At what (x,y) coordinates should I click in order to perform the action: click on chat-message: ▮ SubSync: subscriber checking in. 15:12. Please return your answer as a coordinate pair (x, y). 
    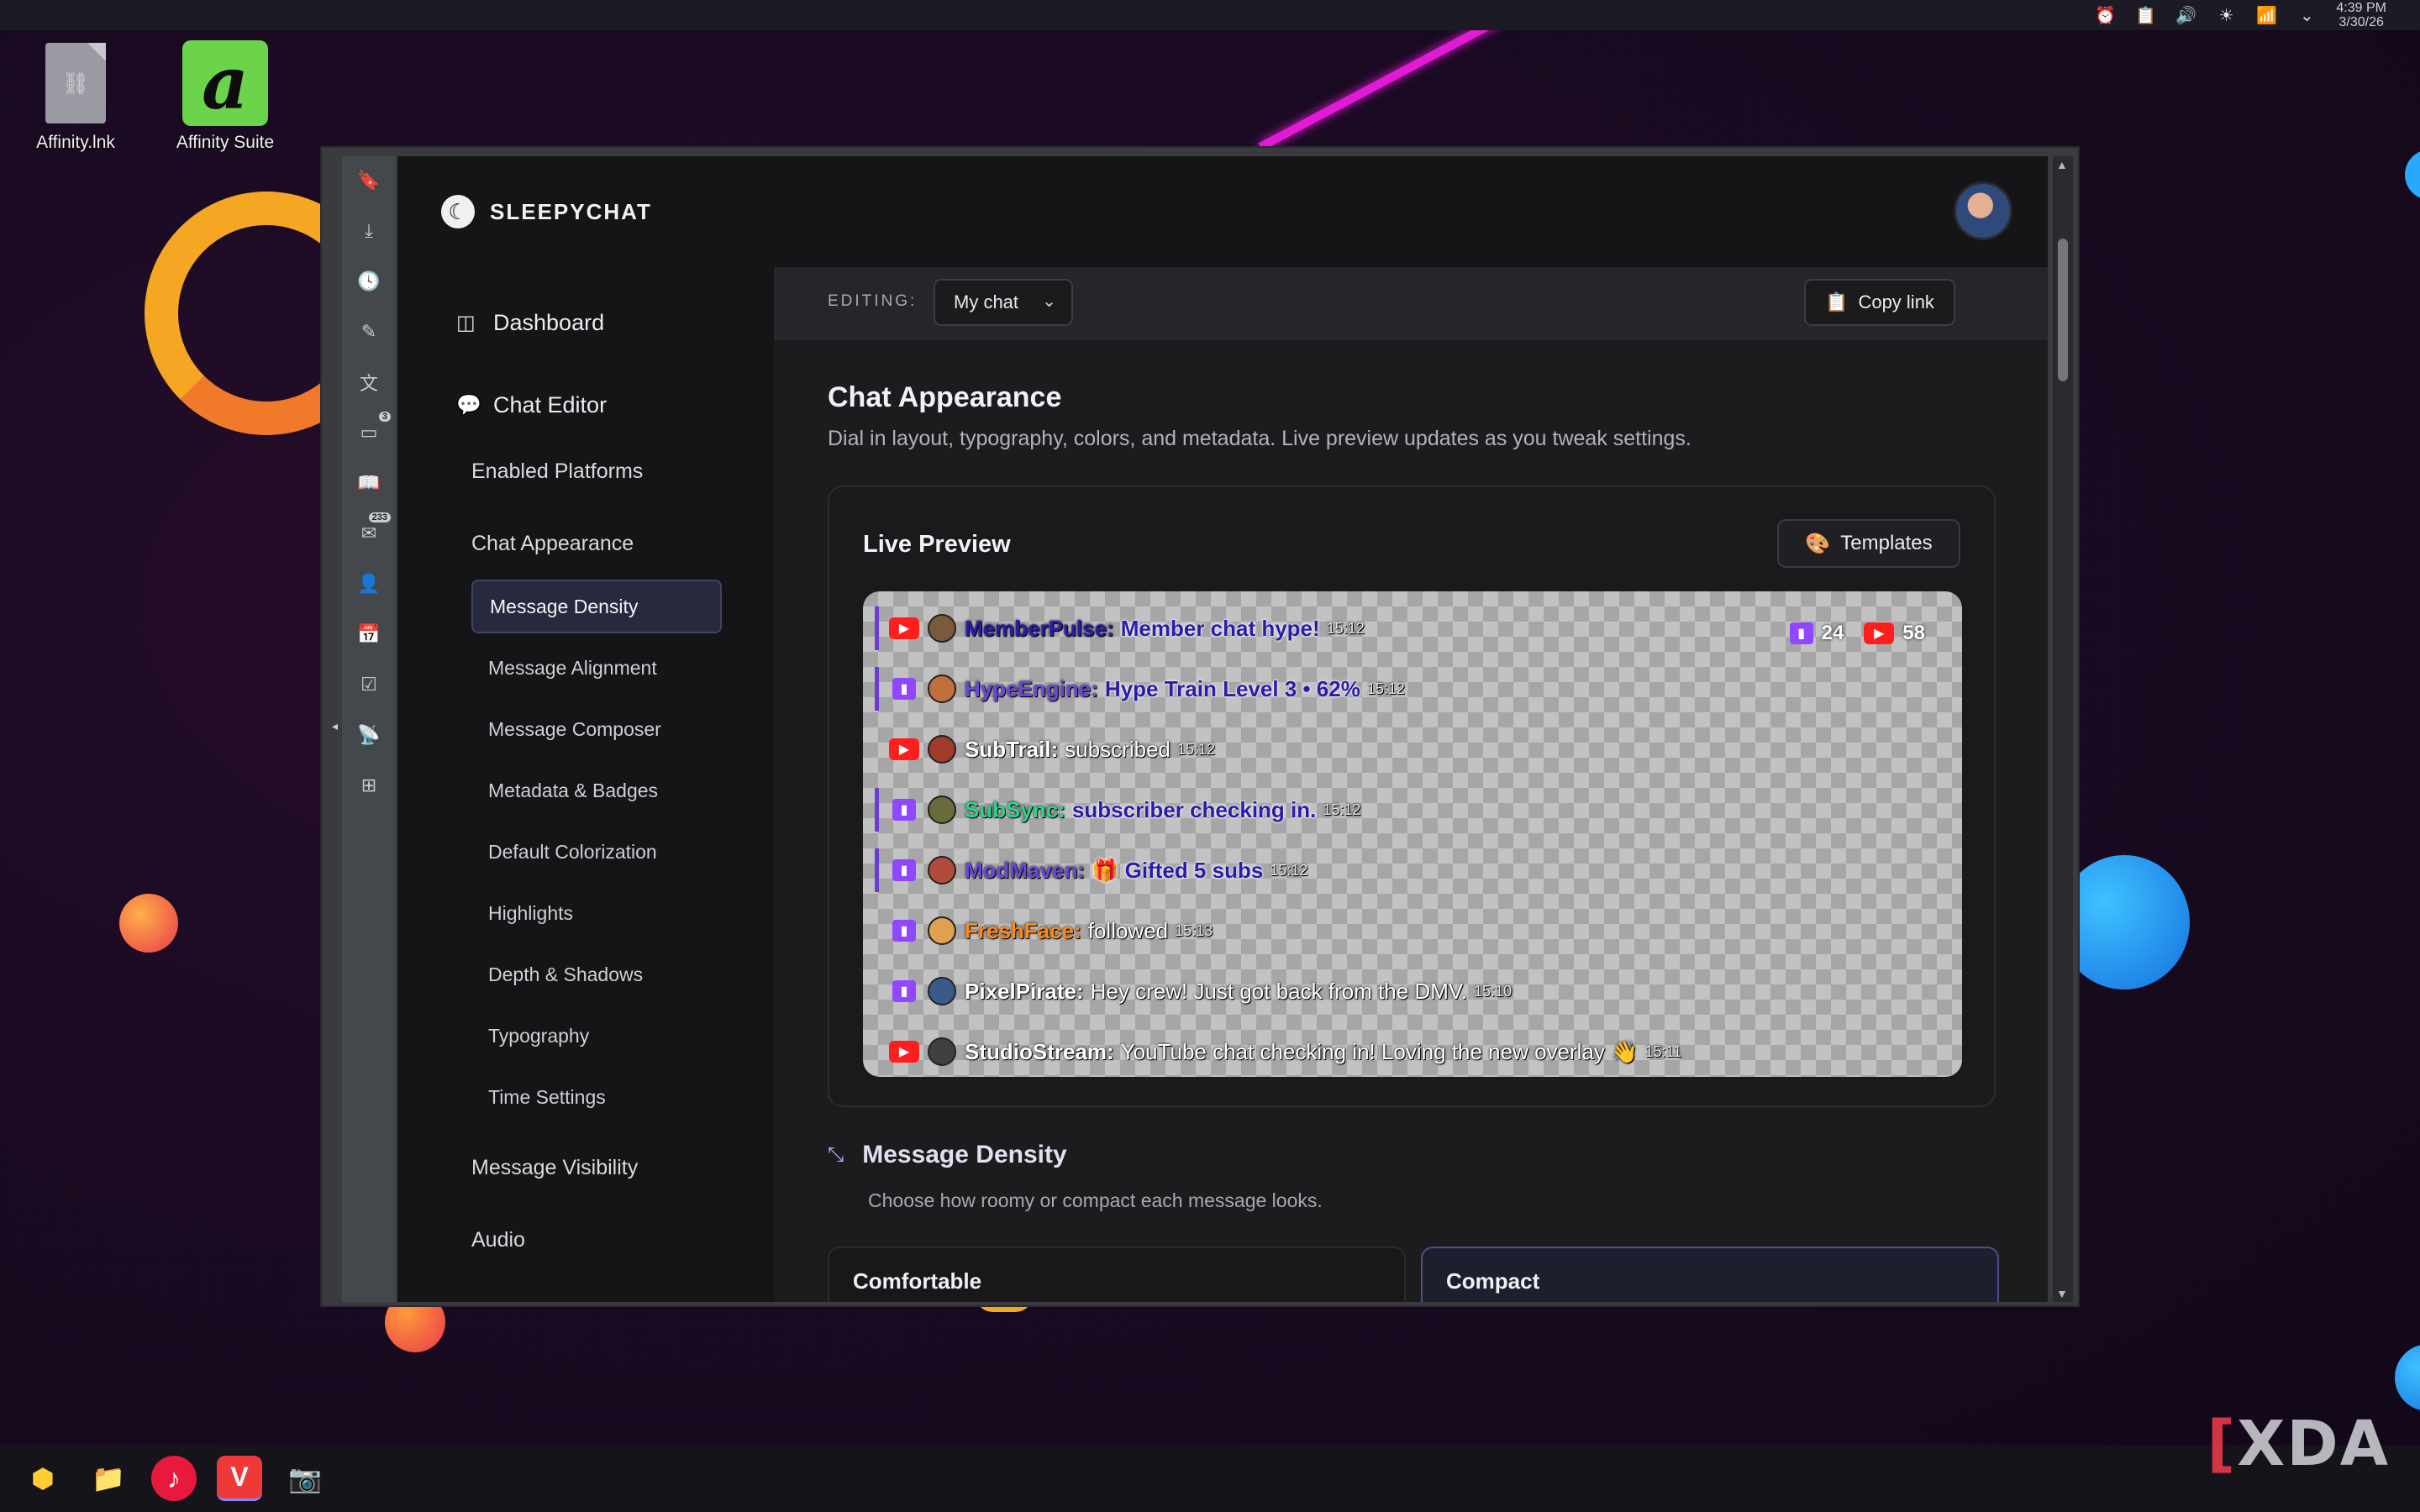
    Looking at the image, I should click on (1117, 810).